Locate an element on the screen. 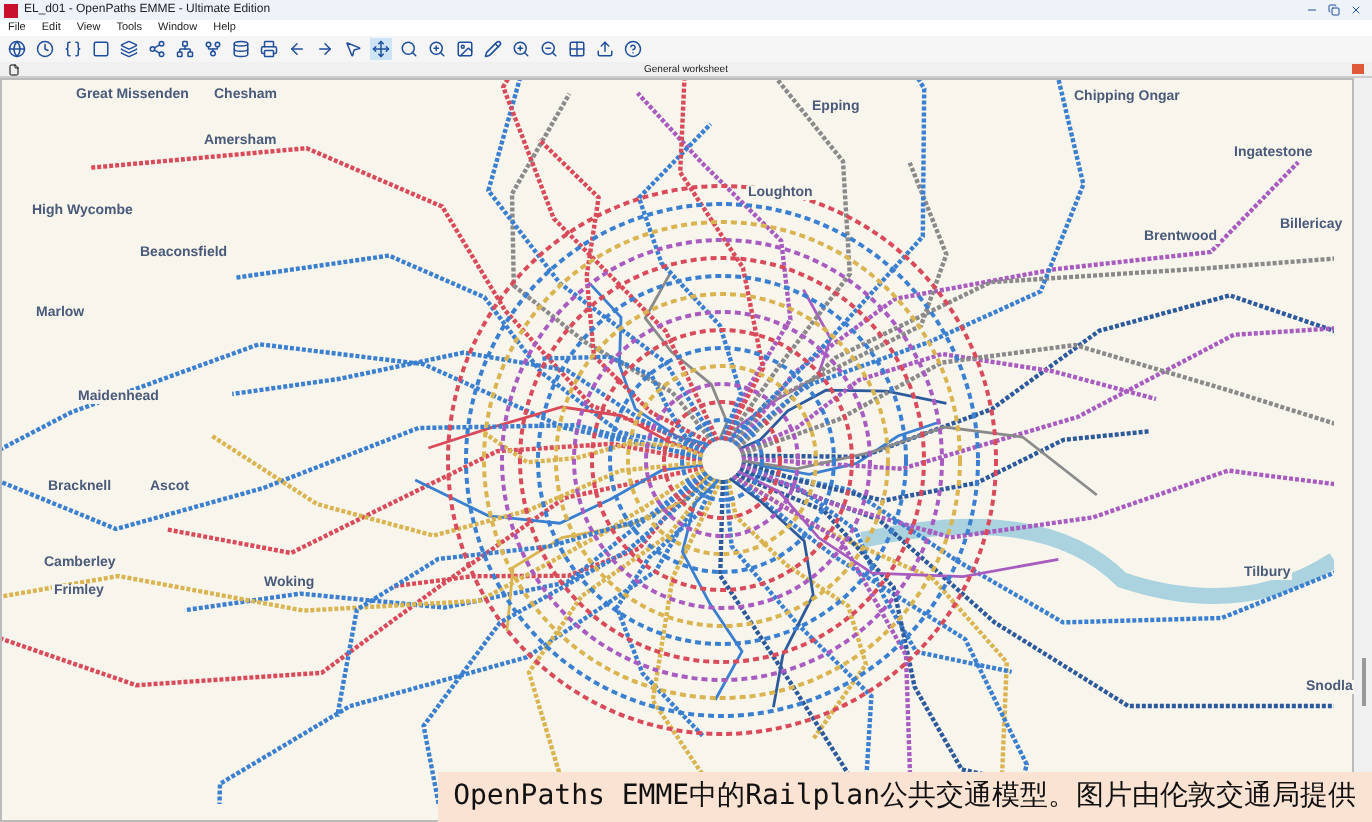  back-button is located at coordinates (297, 49).